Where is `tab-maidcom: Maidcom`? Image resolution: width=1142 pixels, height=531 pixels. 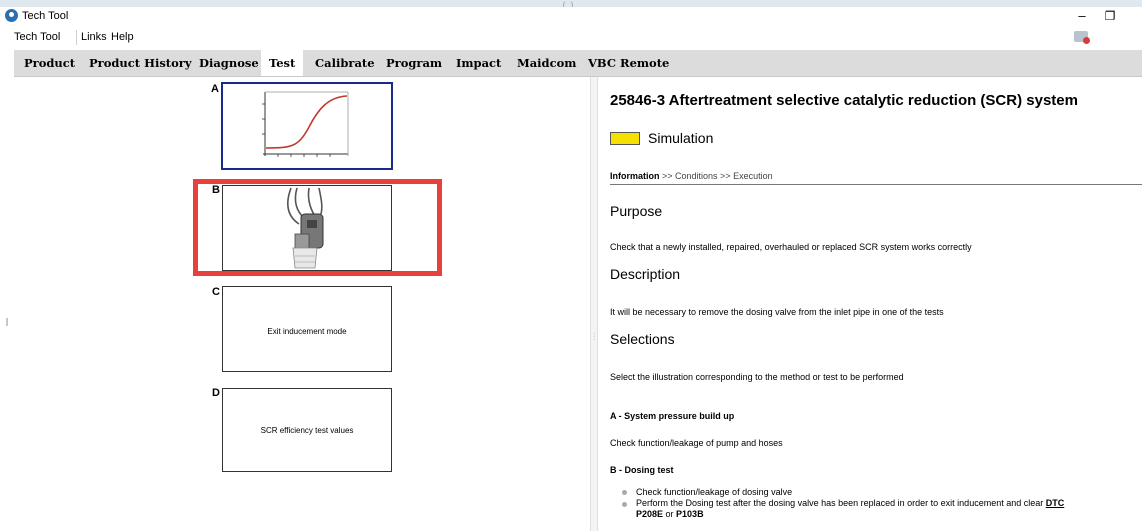
tab-maidcom: Maidcom is located at coordinates (546, 63).